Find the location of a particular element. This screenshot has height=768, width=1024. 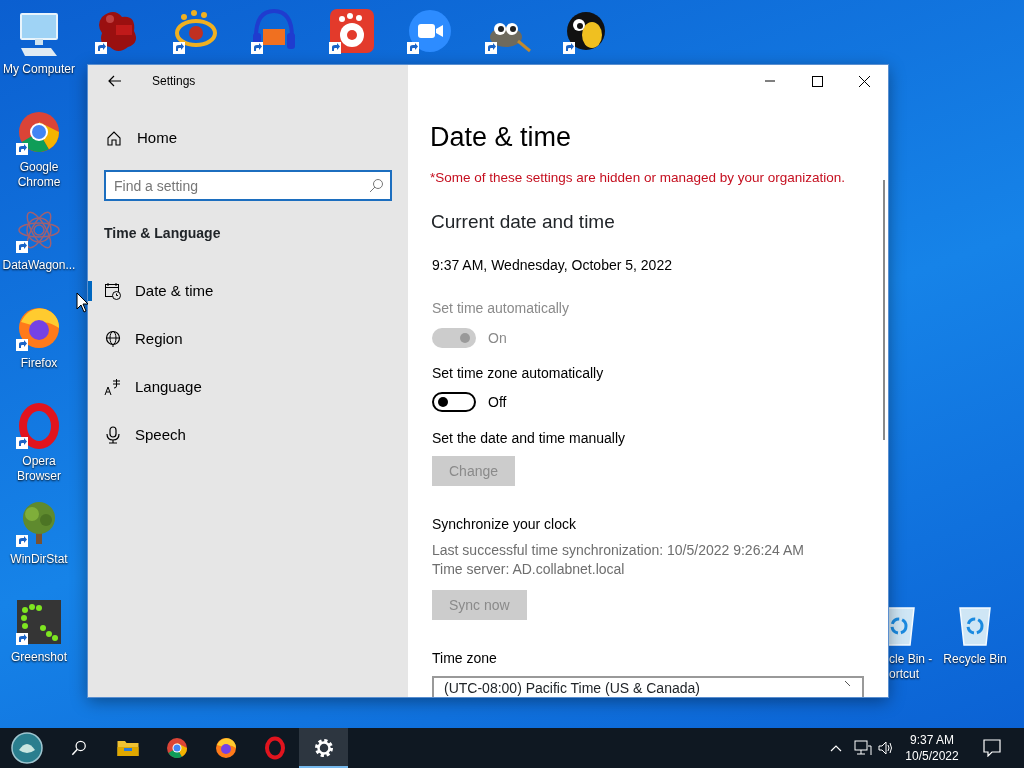

icon-label: Firefox is located at coordinates (39, 363).